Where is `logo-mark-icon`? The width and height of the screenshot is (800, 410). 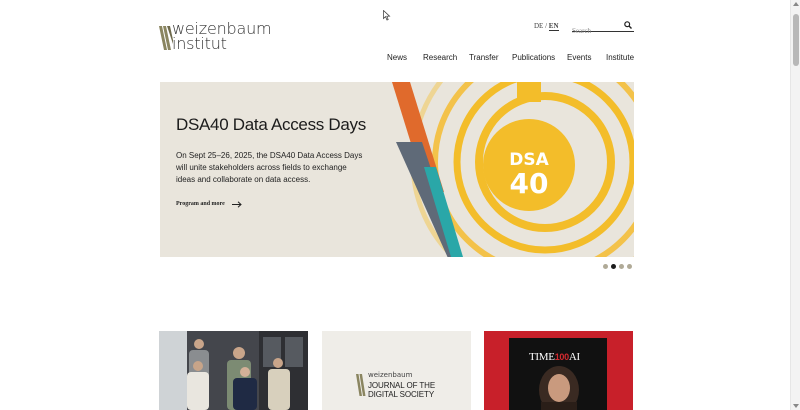 logo-mark-icon is located at coordinates (166, 38).